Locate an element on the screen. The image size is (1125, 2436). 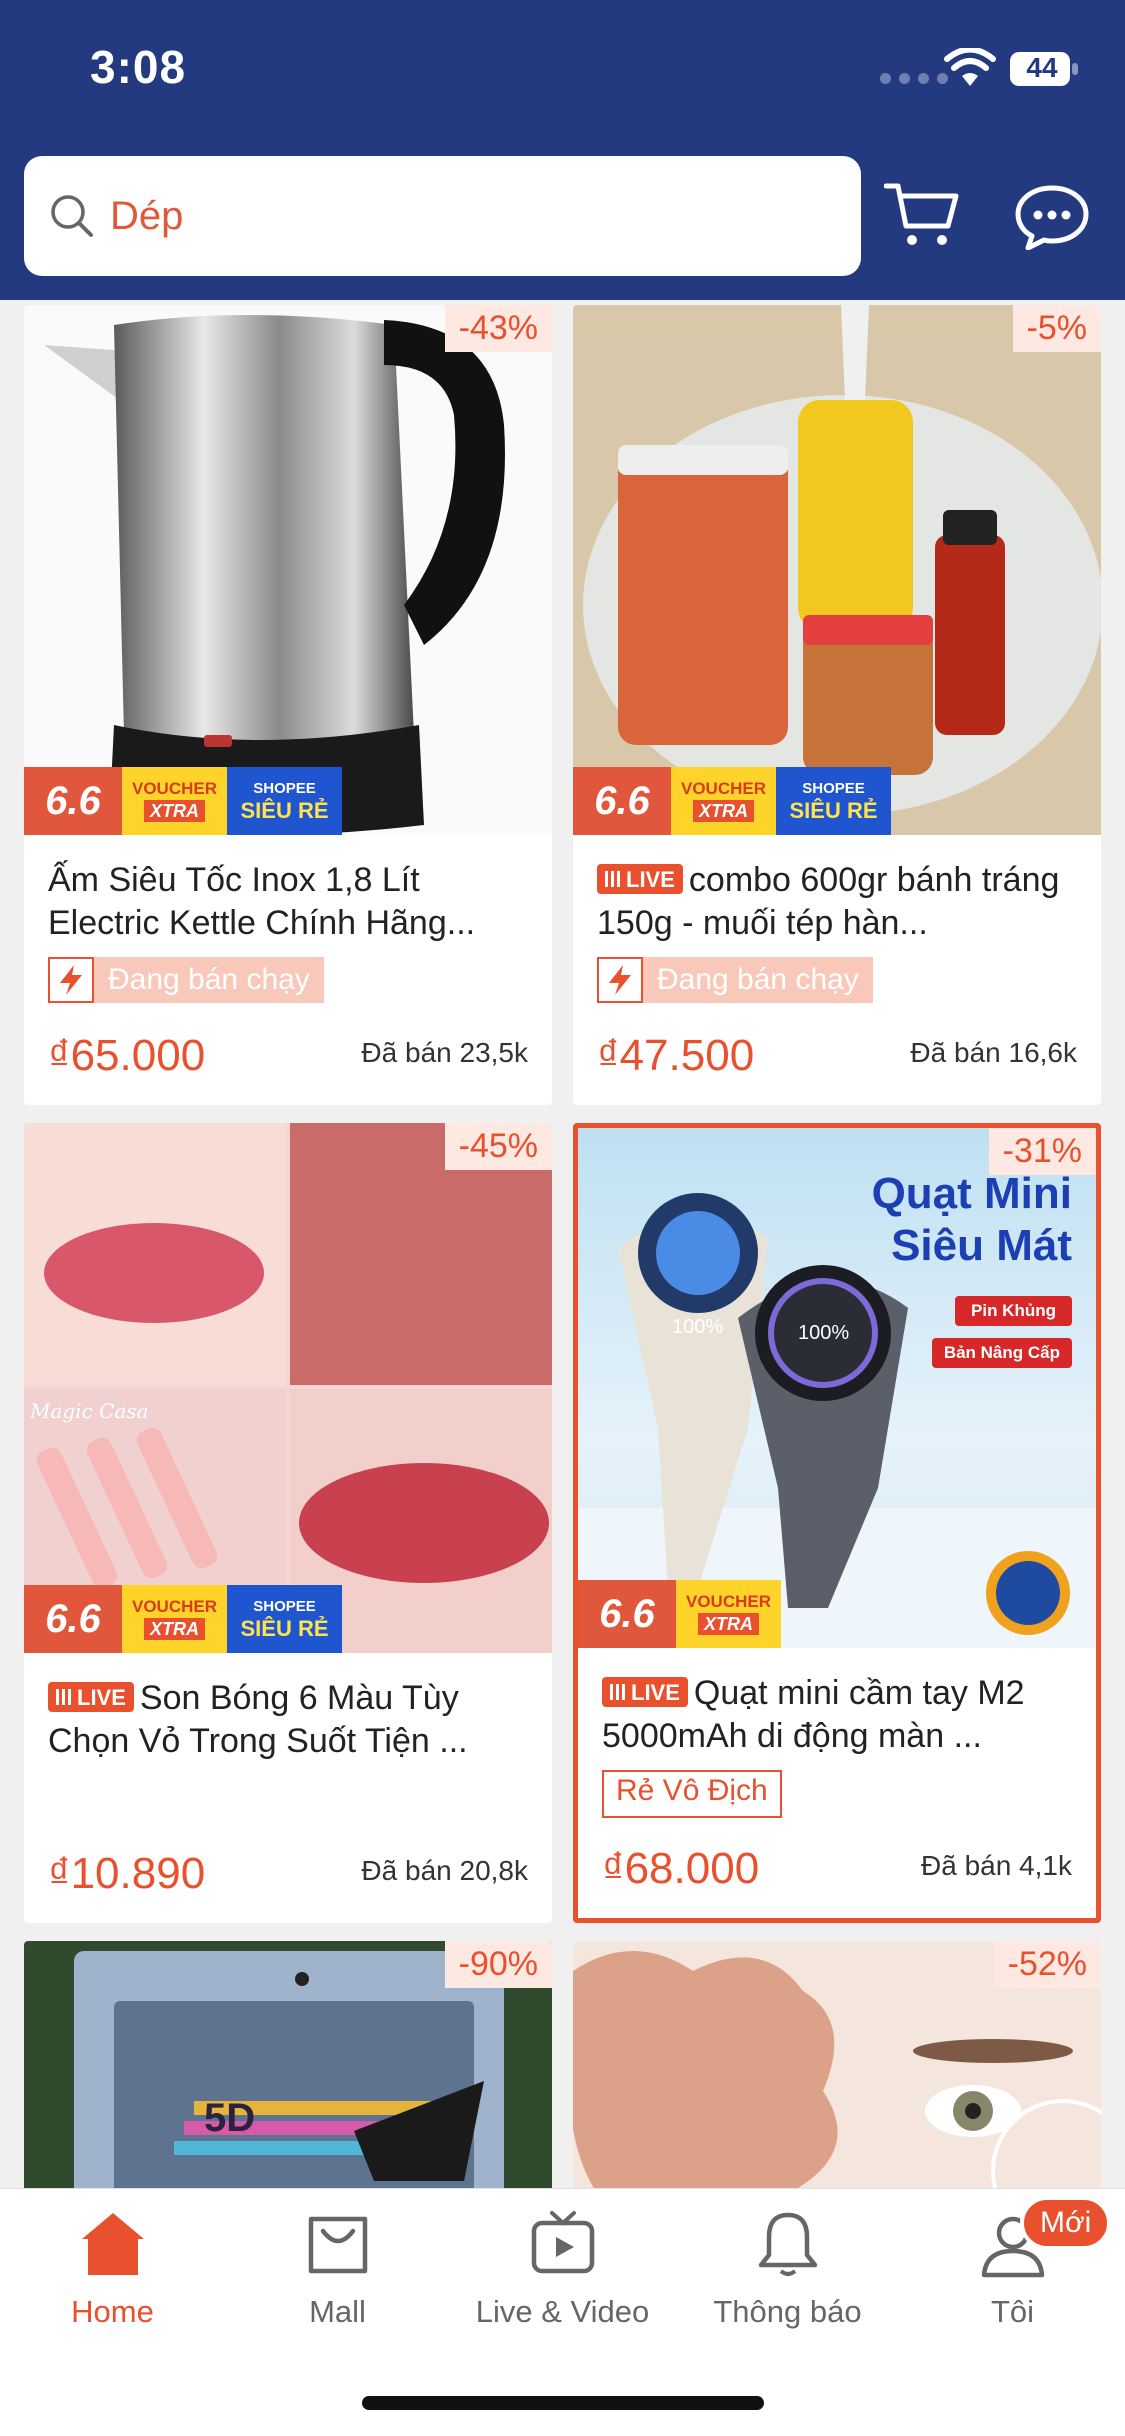
sold-count: Đã bán 16,6k is located at coordinates (993, 1052).